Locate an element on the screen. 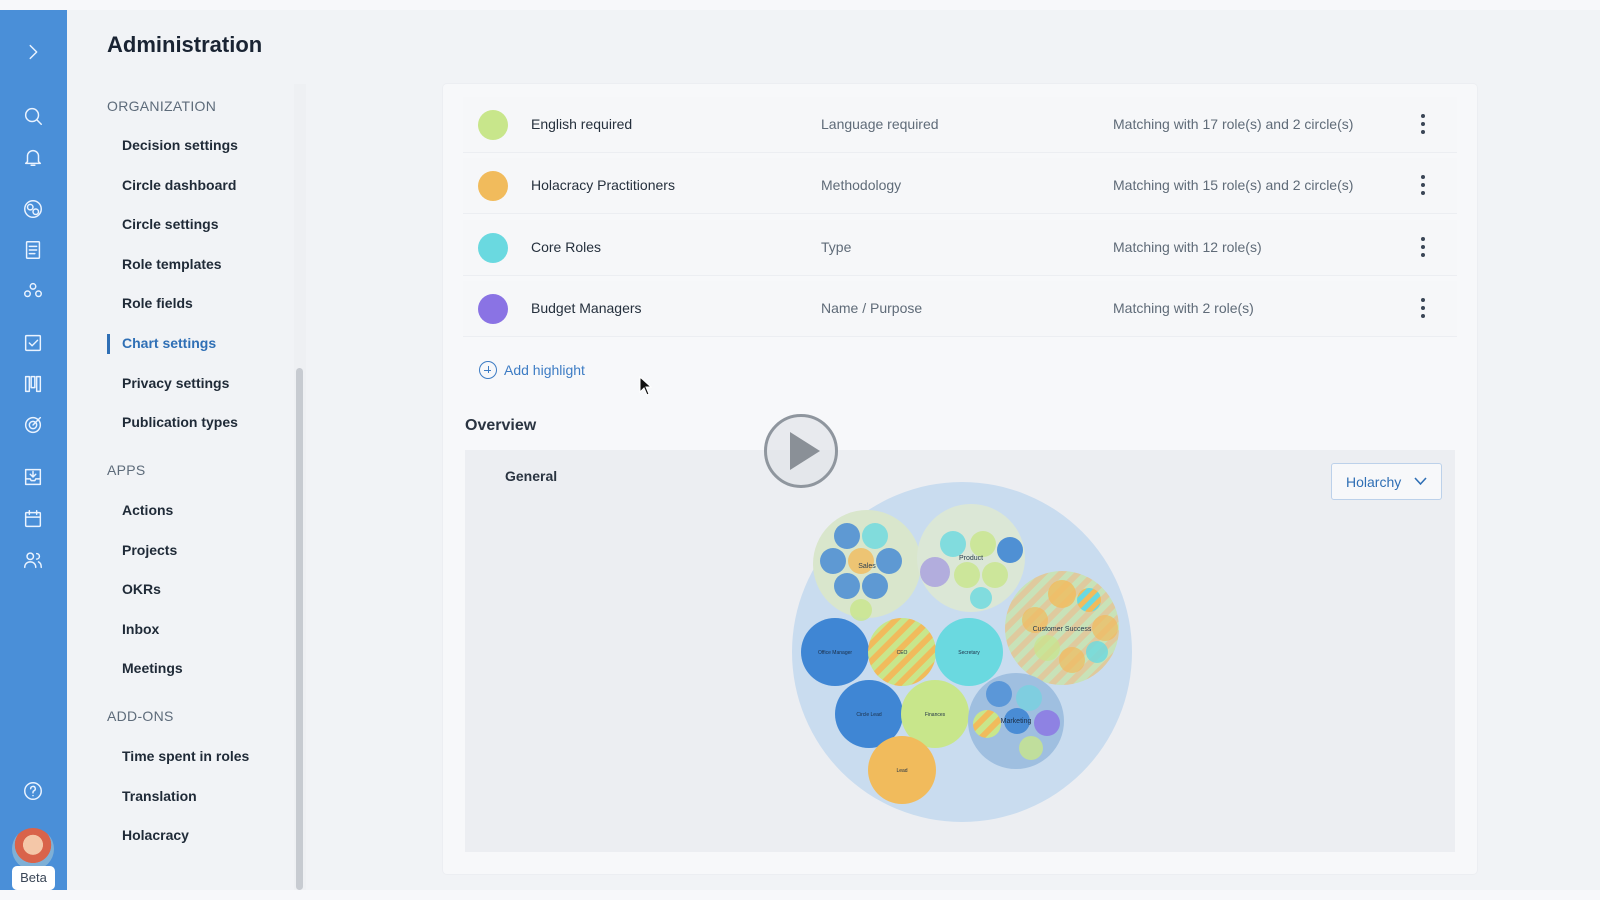  nav-item-projects: Projects is located at coordinates (149, 550).